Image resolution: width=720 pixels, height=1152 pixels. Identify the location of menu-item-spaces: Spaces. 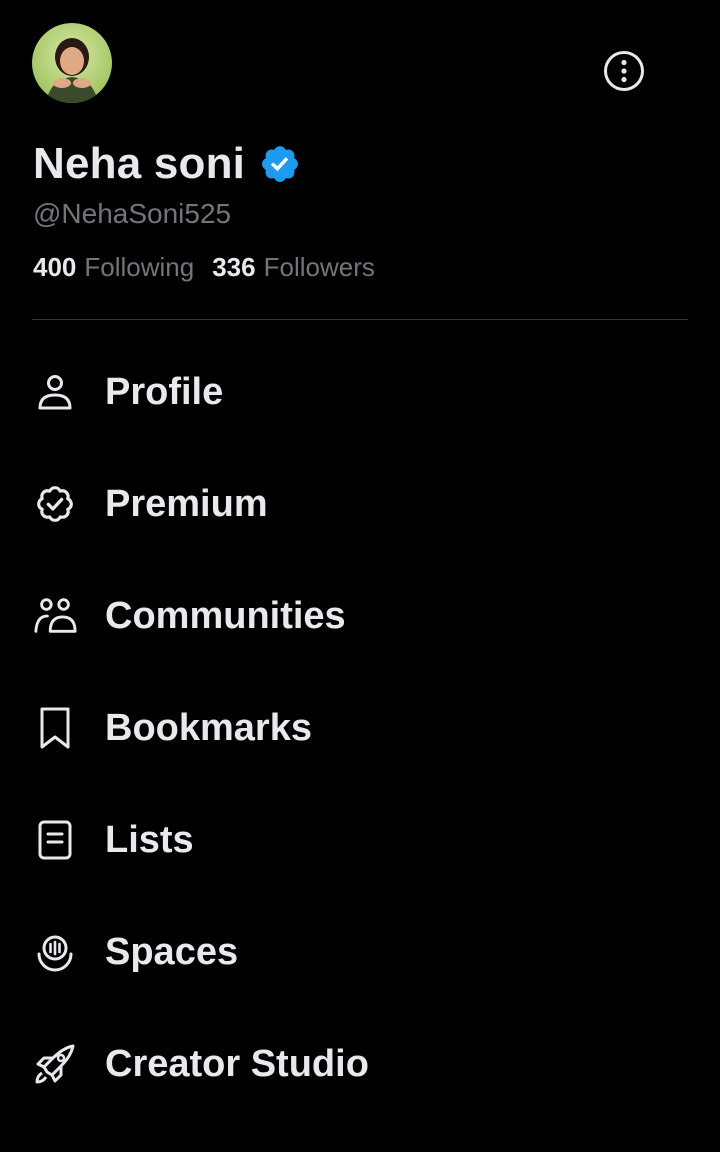
(360, 952).